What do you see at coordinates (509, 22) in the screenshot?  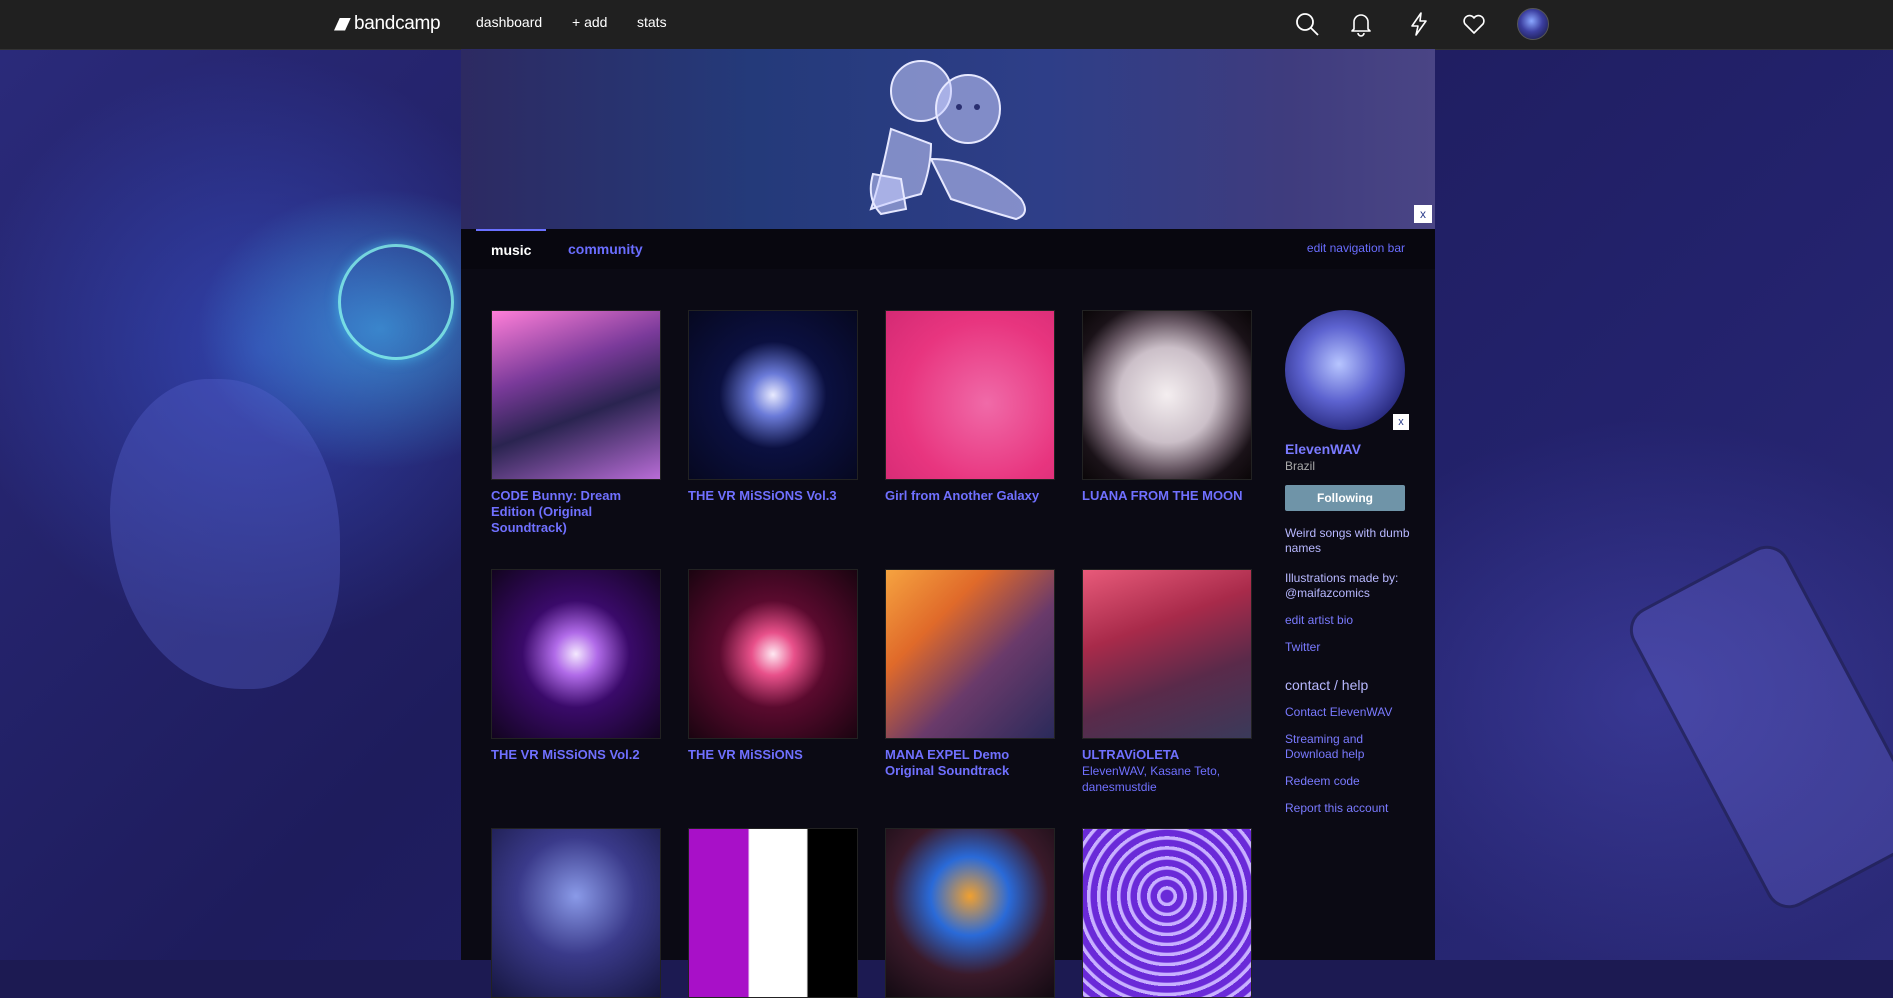 I see `nav-dashboard-link: dashboard` at bounding box center [509, 22].